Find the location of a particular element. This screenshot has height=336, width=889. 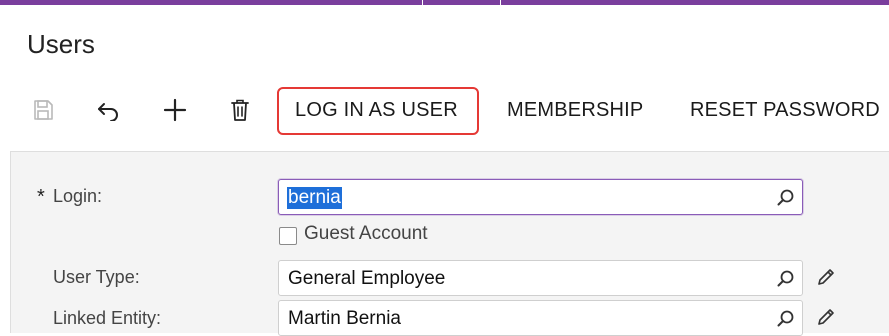

delete-icon is located at coordinates (240, 110).